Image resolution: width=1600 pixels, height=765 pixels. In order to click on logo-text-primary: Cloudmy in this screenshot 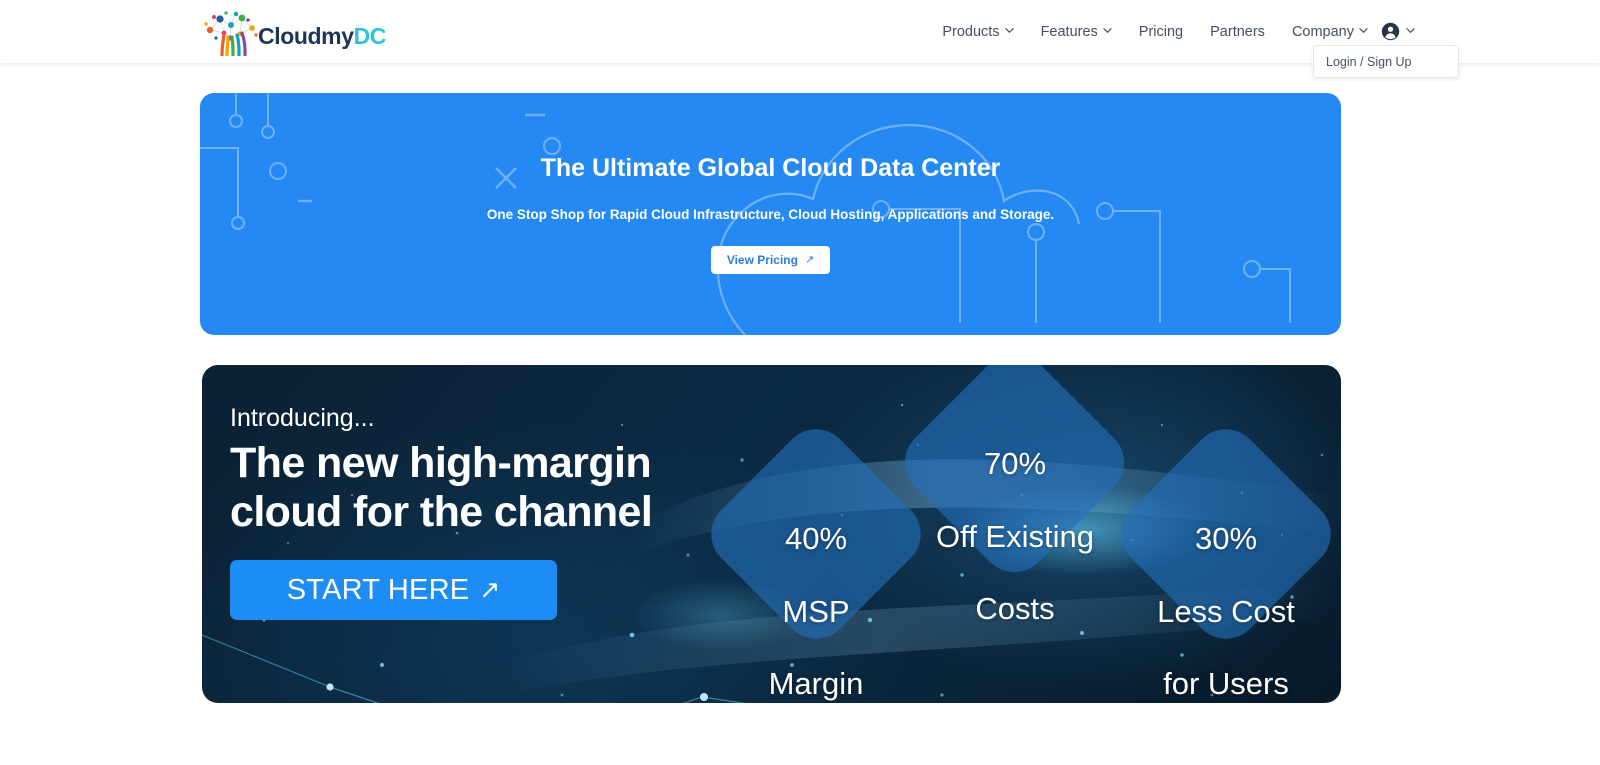, I will do `click(306, 36)`.